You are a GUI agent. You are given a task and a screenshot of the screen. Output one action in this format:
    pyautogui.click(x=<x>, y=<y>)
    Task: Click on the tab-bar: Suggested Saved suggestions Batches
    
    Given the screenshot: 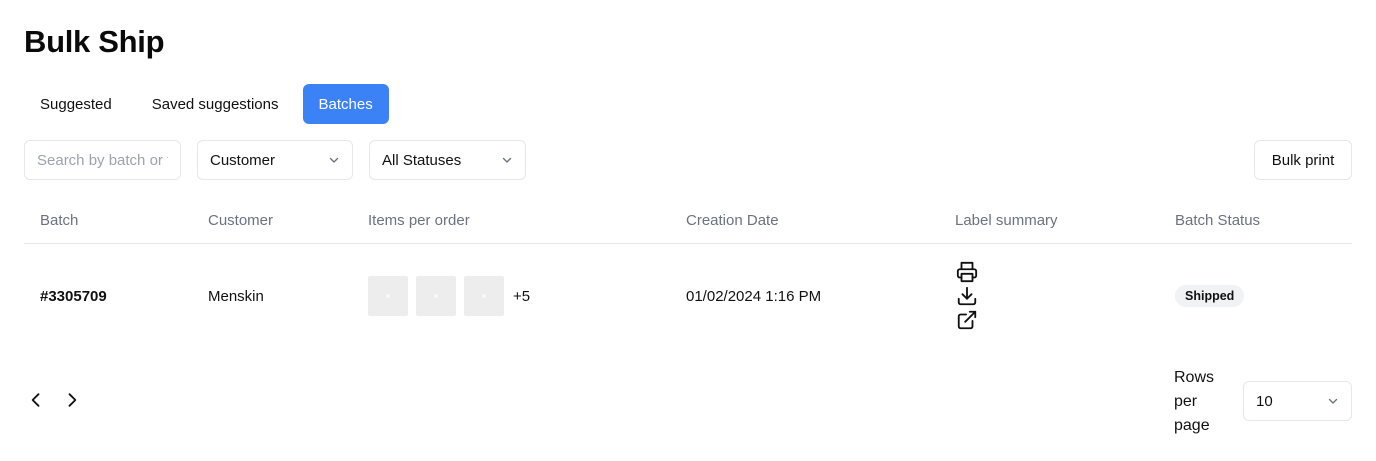 What is the action you would take?
    pyautogui.click(x=206, y=104)
    